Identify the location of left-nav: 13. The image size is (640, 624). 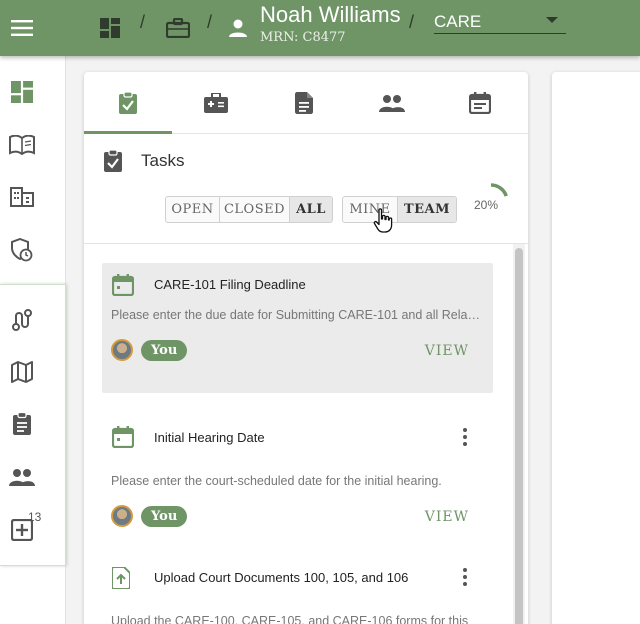
(33, 340).